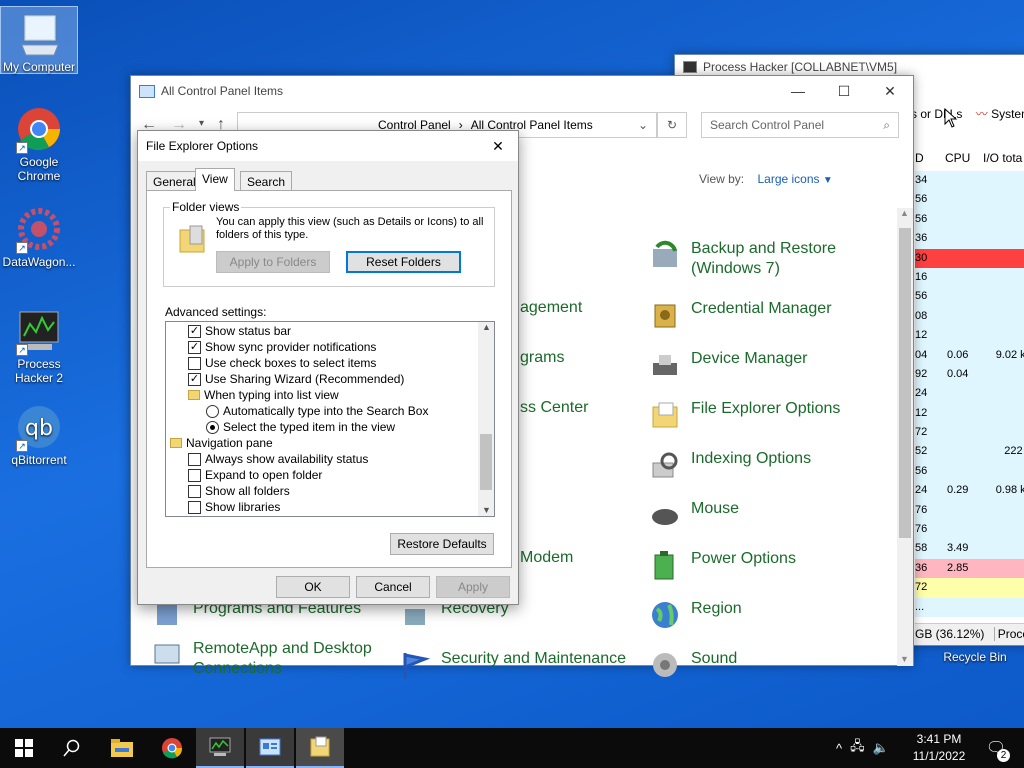  I want to click on adv-scrollbar: ▲ ▼, so click(486, 419).